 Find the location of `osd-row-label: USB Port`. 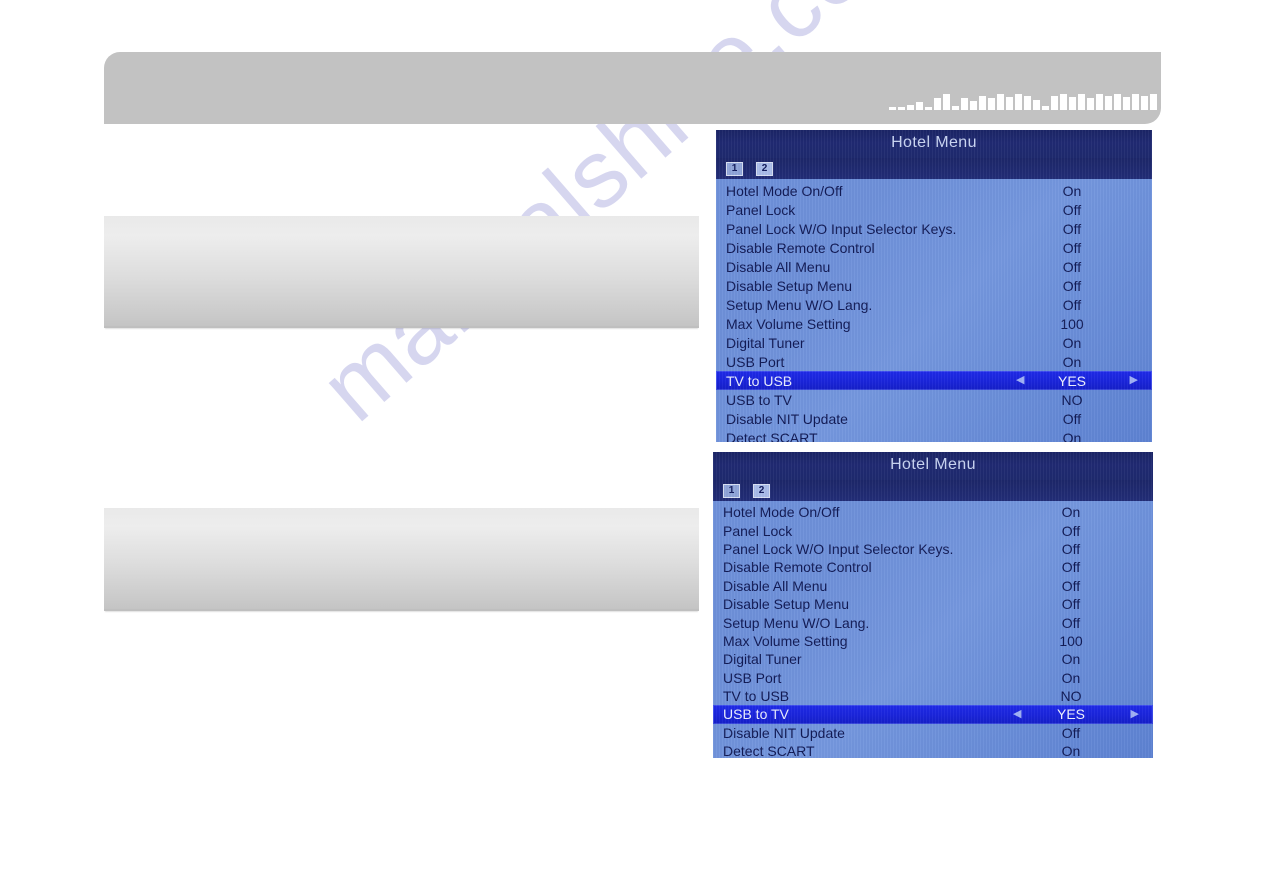

osd-row-label: USB Port is located at coordinates (755, 361).